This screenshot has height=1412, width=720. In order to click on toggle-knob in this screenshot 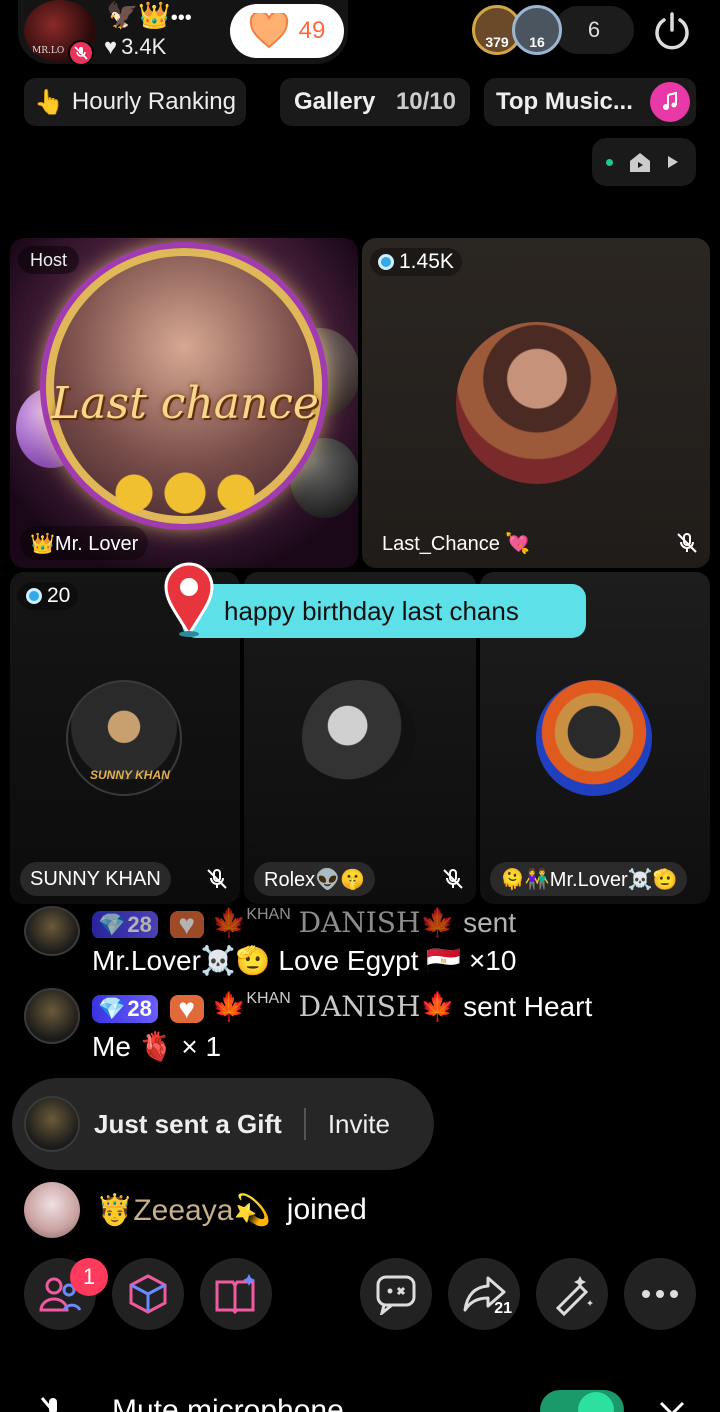, I will do `click(596, 1402)`.